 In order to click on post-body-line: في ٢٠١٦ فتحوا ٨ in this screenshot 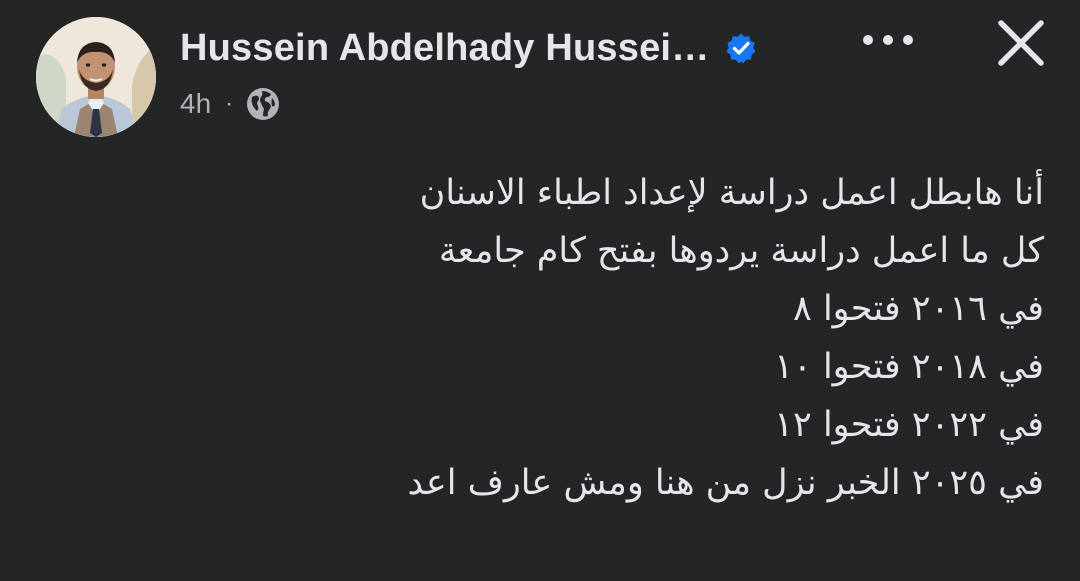, I will do `click(918, 309)`.